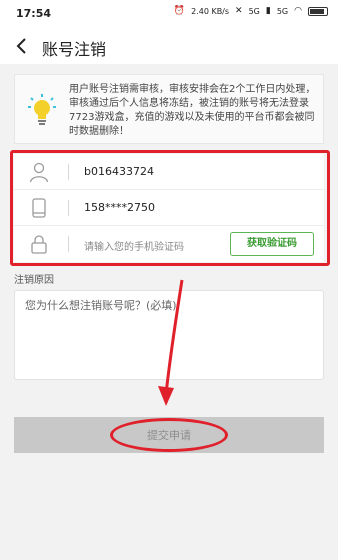 Image resolution: width=338 pixels, height=560 pixels. What do you see at coordinates (34, 13) in the screenshot?
I see `status-time: 17:54` at bounding box center [34, 13].